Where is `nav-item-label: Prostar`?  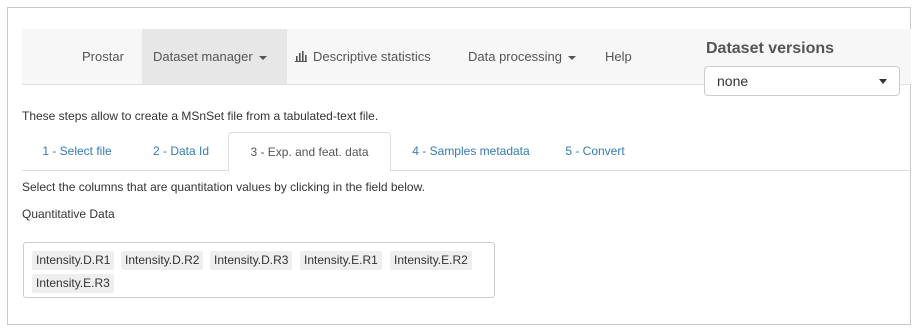 nav-item-label: Prostar is located at coordinates (103, 56).